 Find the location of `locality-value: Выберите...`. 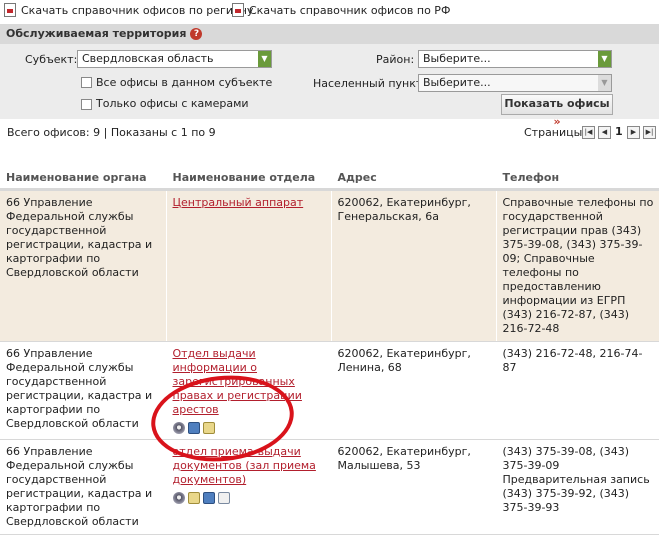

locality-value: Выберите... is located at coordinates (457, 82).